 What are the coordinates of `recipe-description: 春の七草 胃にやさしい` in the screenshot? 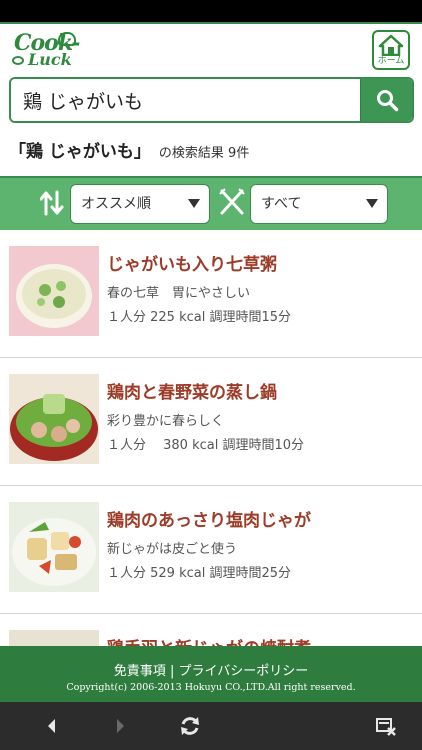 It's located at (179, 293).